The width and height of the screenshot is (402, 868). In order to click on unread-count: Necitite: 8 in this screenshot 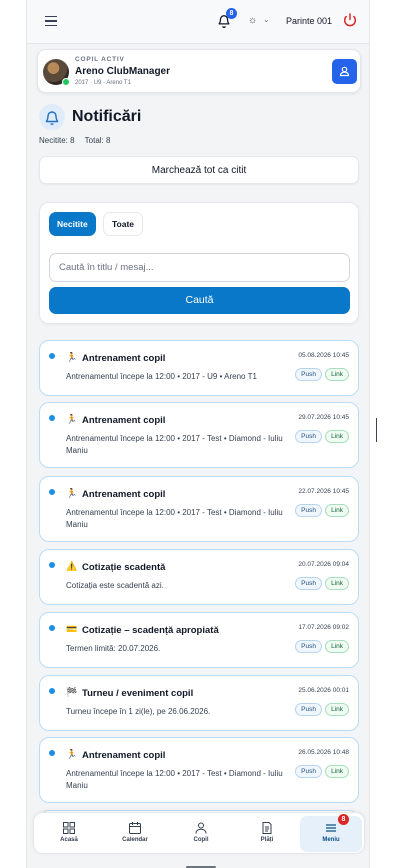, I will do `click(57, 140)`.